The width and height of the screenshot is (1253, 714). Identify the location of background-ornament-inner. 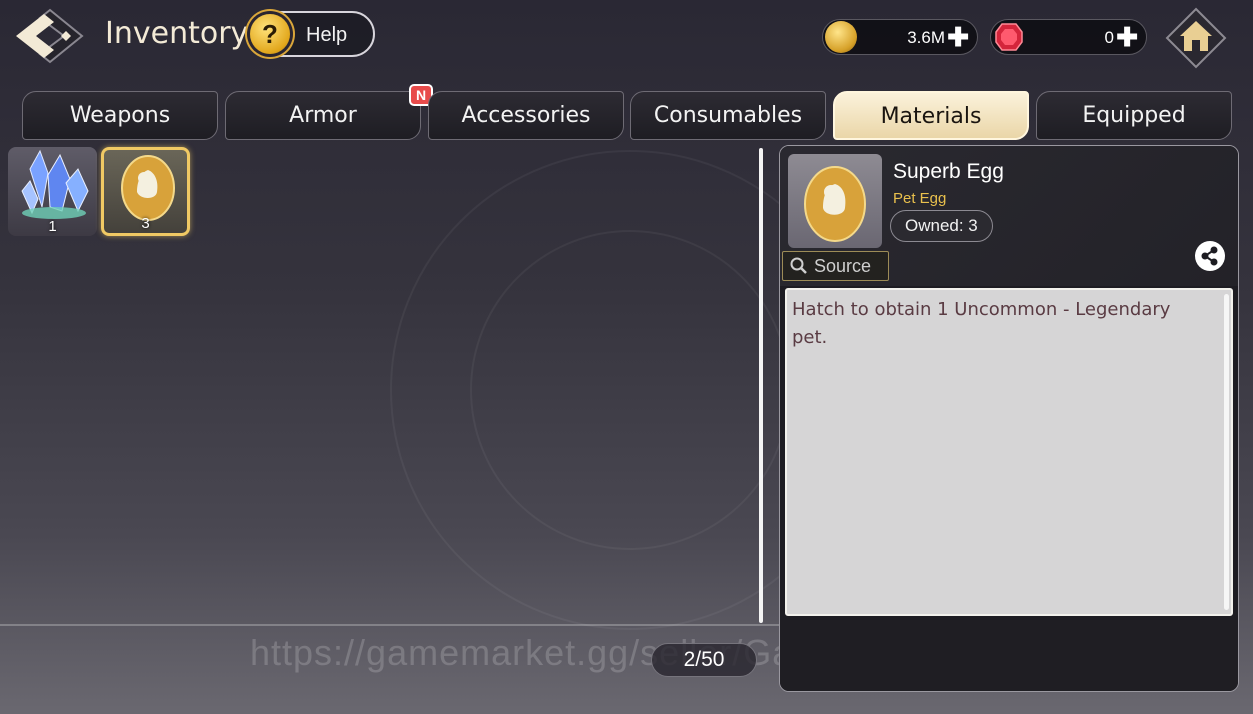
(630, 390).